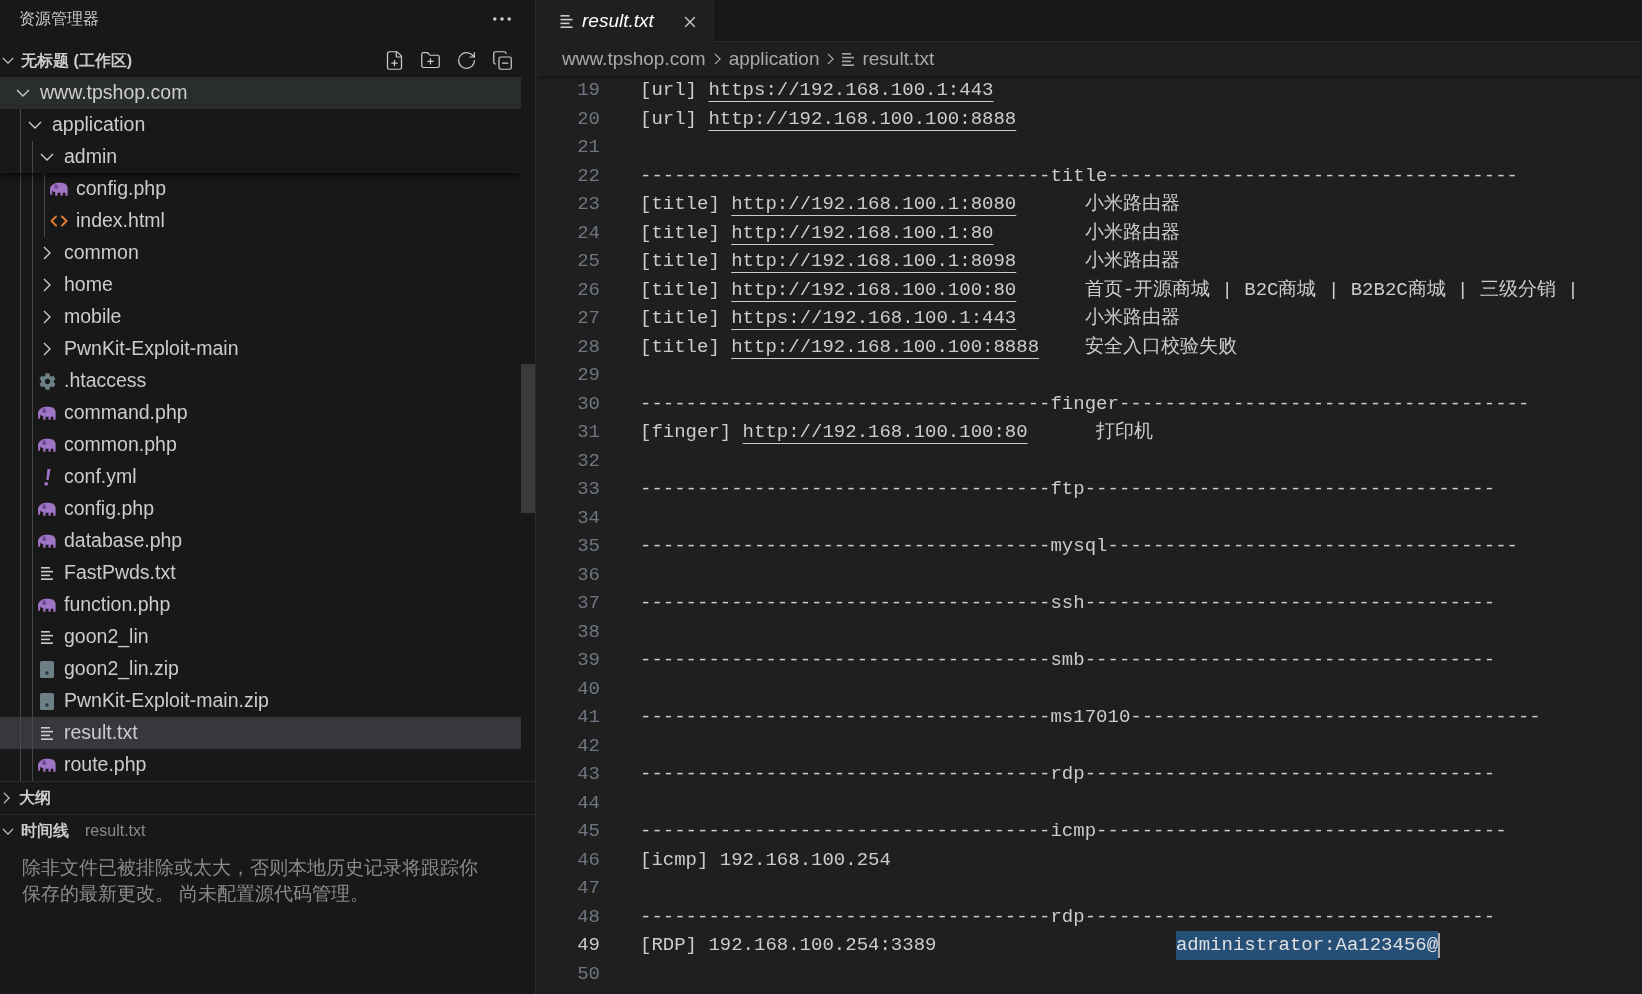 This screenshot has width=1642, height=994. I want to click on workspace-header: 无标题 (工作区), so click(189, 60).